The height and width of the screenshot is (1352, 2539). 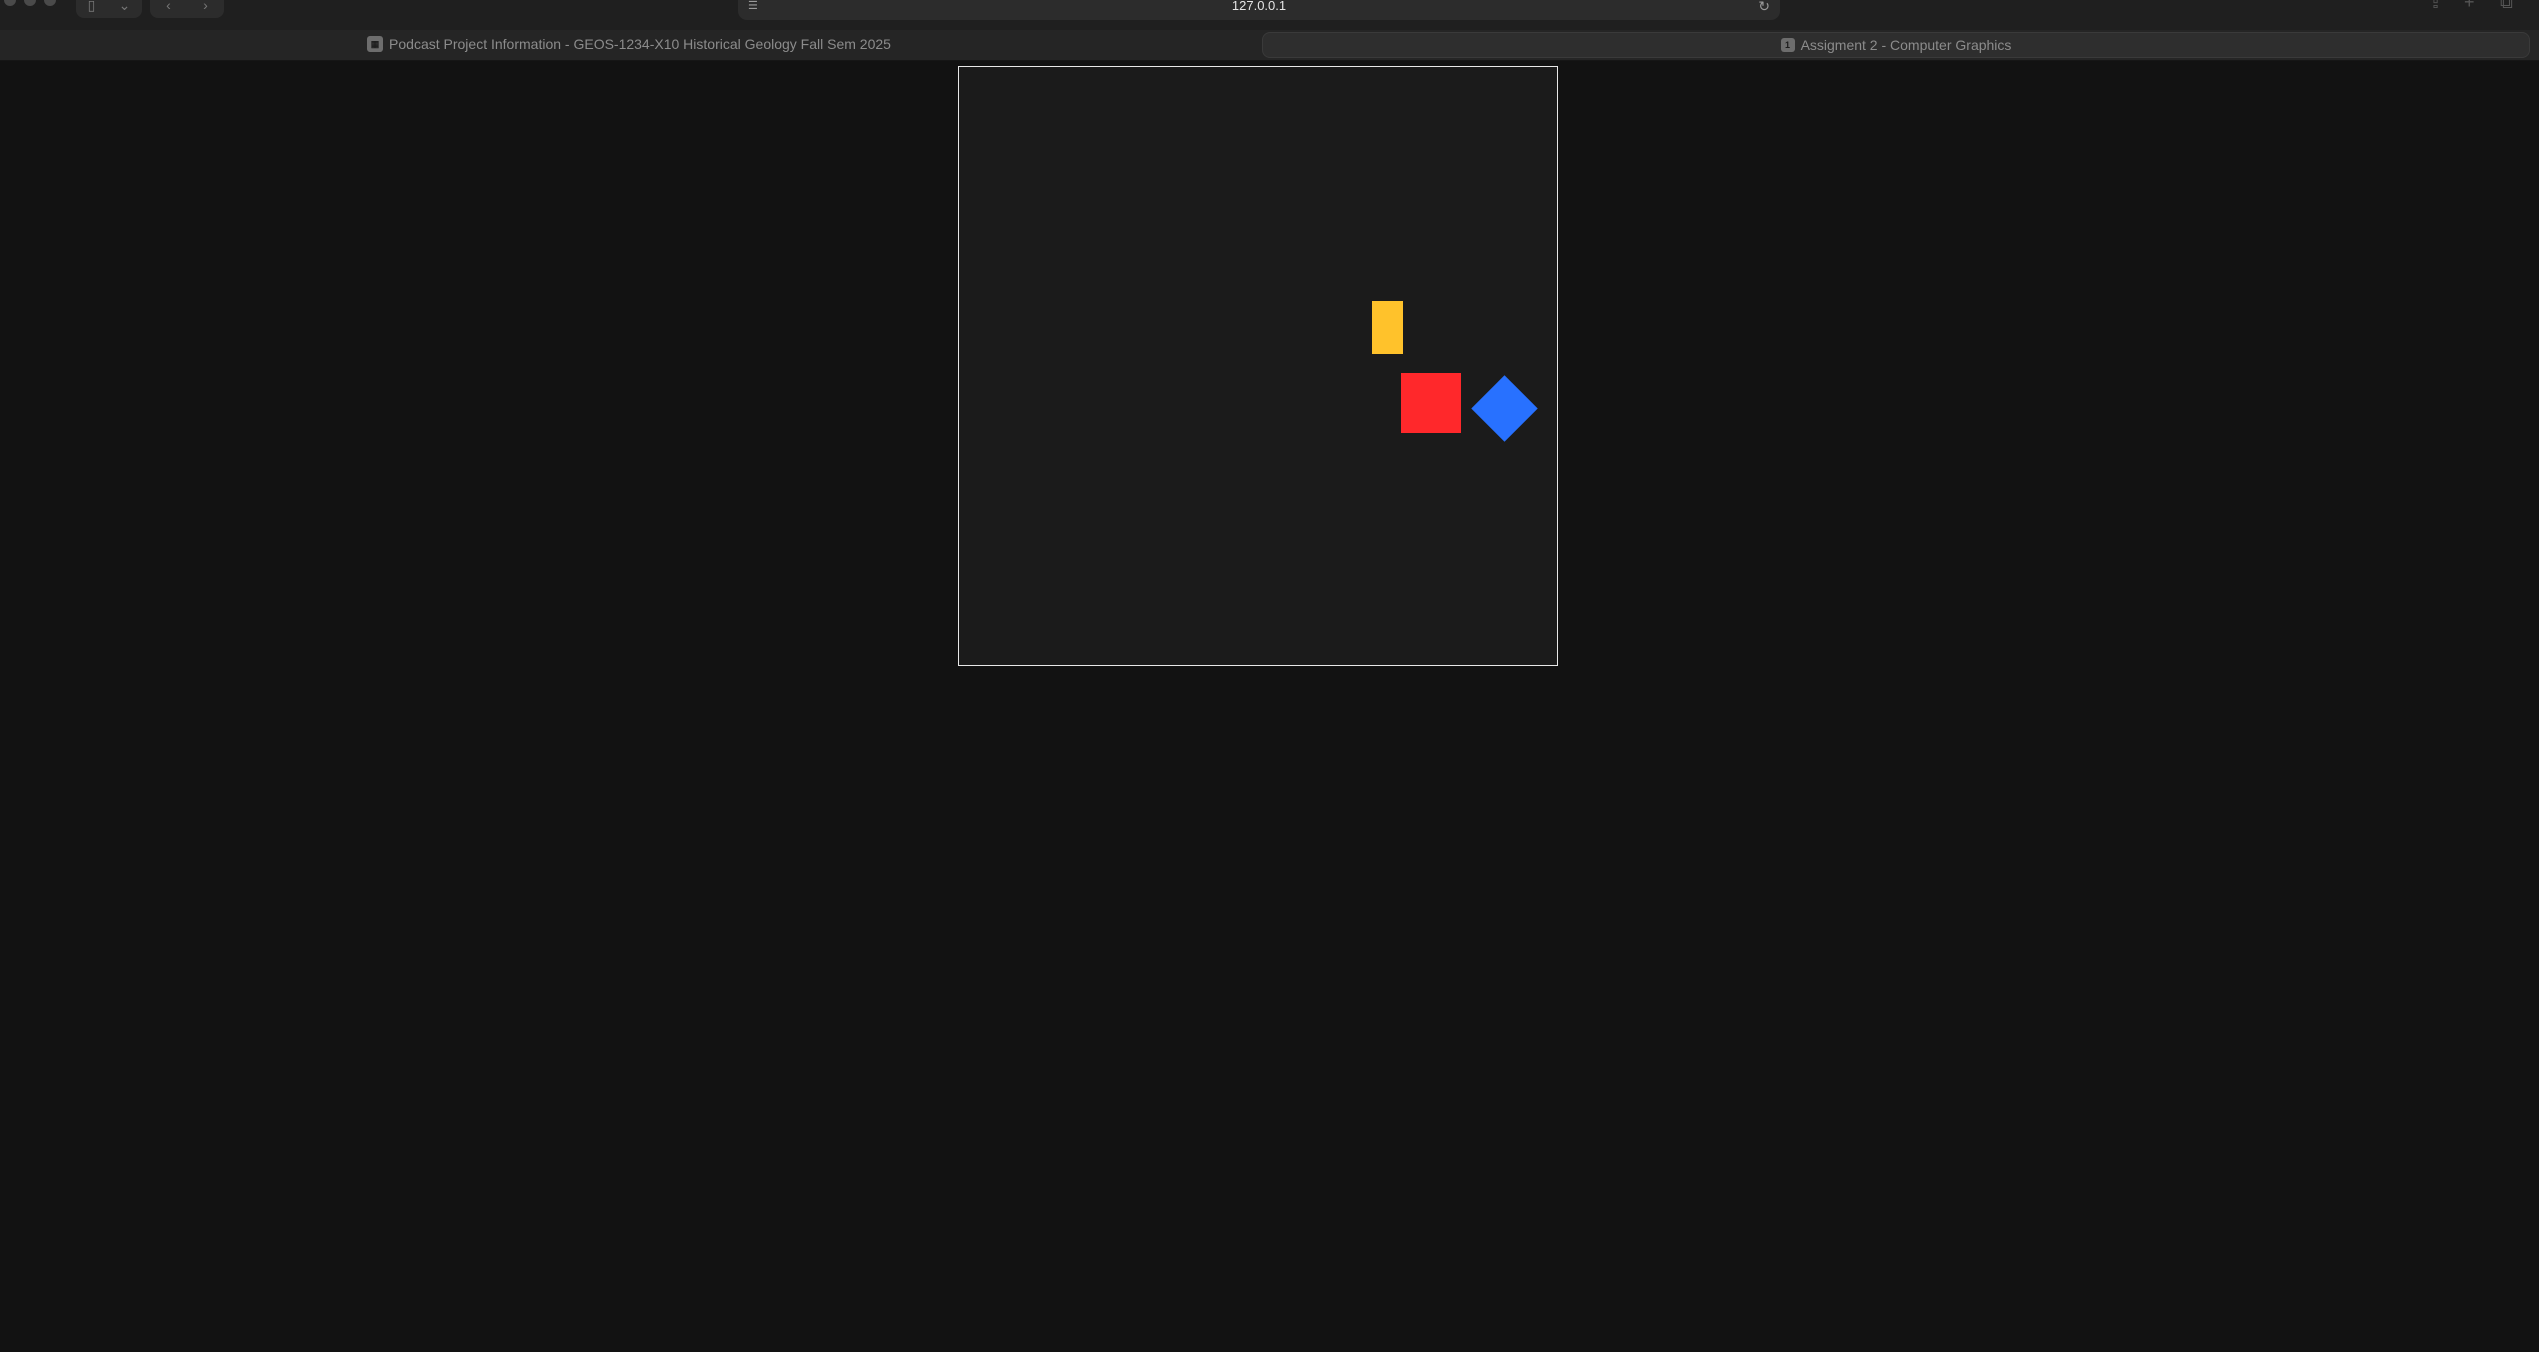 I want to click on sidebar-icon: ▯, so click(x=91, y=6).